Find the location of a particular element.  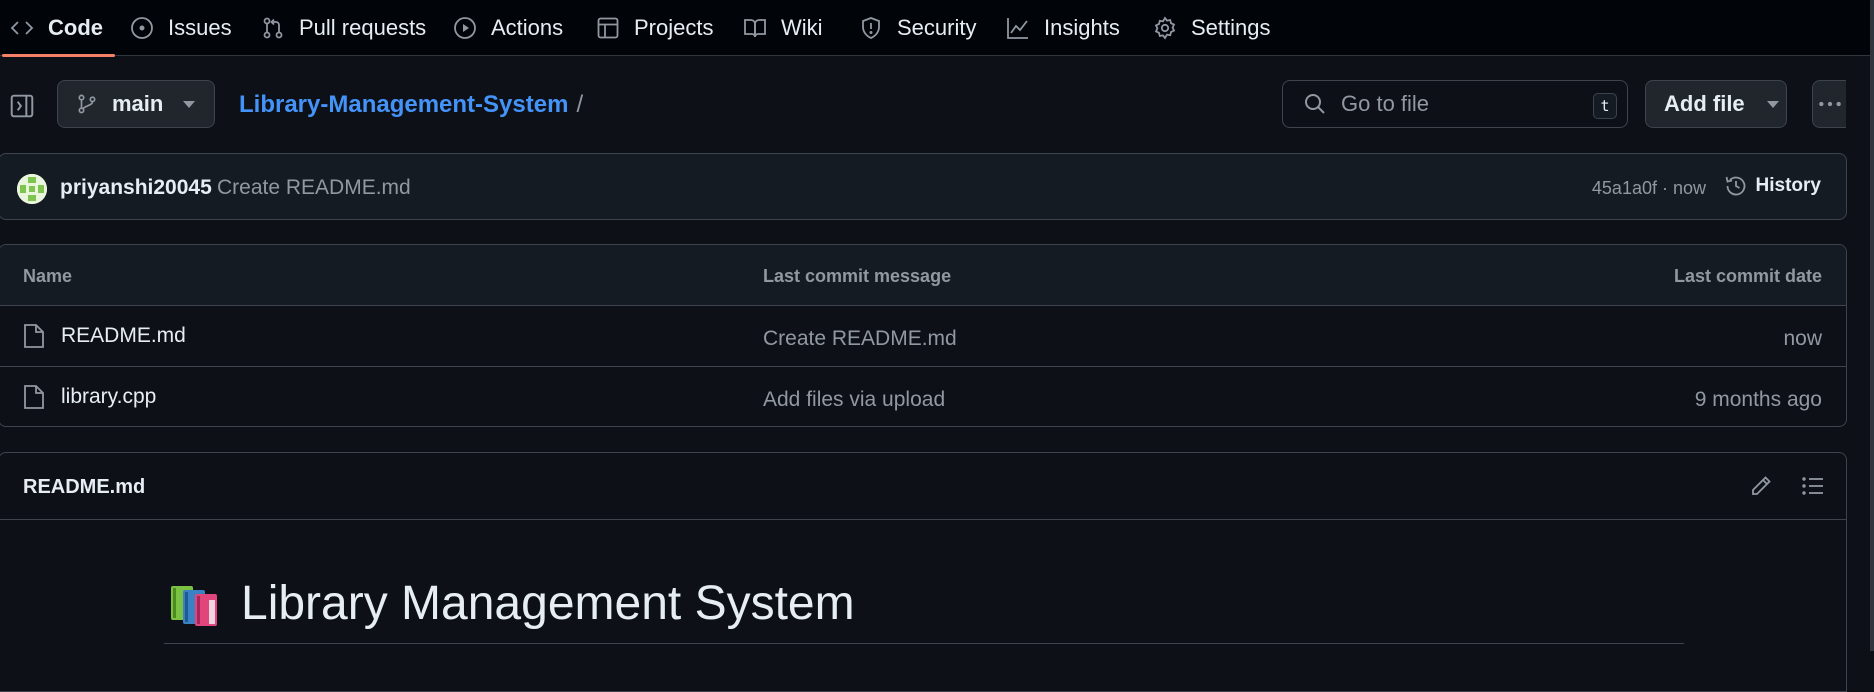

tab-issues: Issues is located at coordinates (181, 28).